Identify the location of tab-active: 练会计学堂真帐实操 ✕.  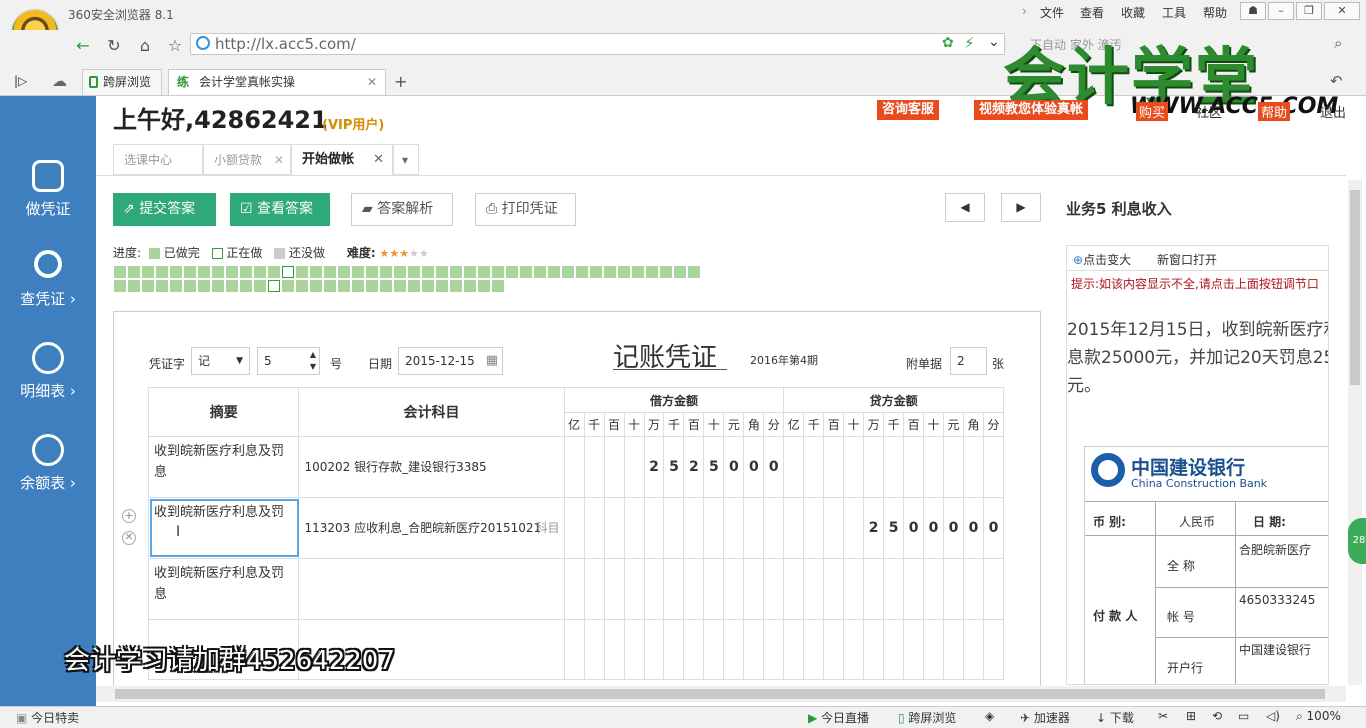
(277, 82).